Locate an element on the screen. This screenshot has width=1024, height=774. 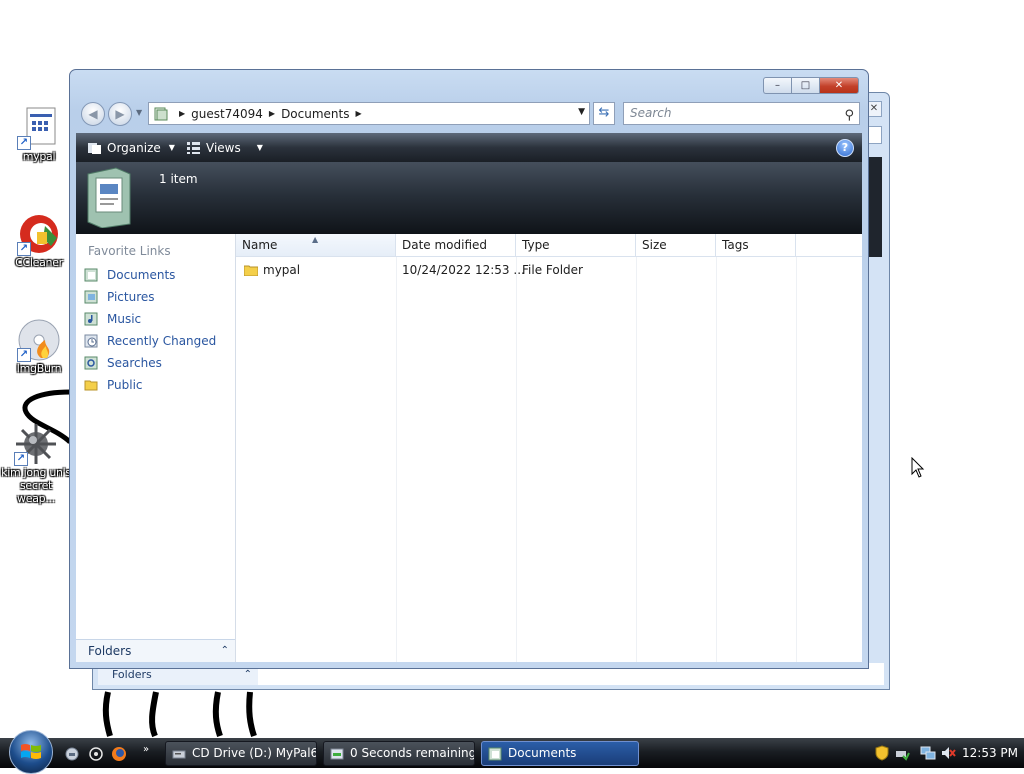
views-button: Views ▼ is located at coordinates (225, 147).